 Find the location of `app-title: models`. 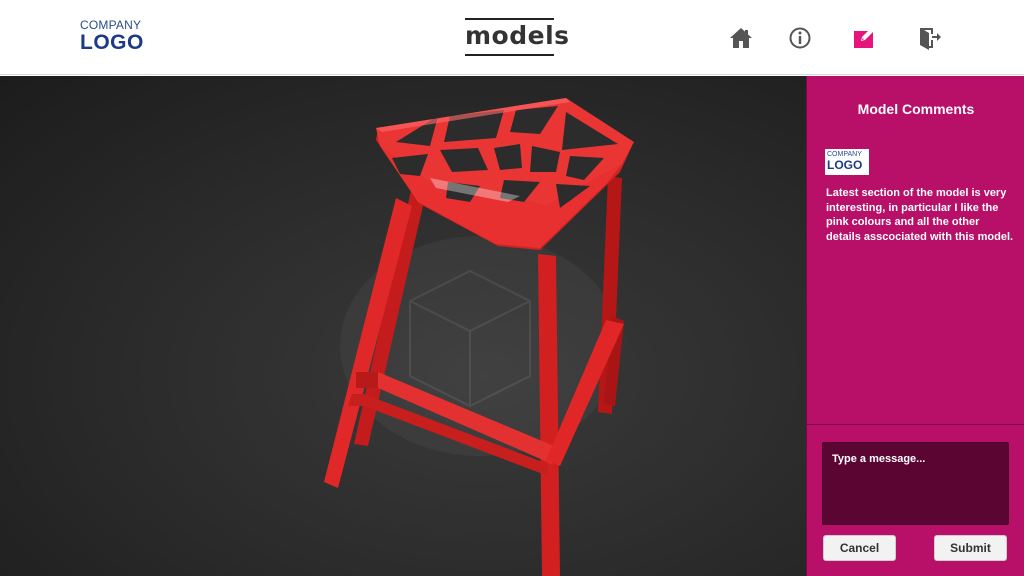

app-title: models is located at coordinates (517, 37).